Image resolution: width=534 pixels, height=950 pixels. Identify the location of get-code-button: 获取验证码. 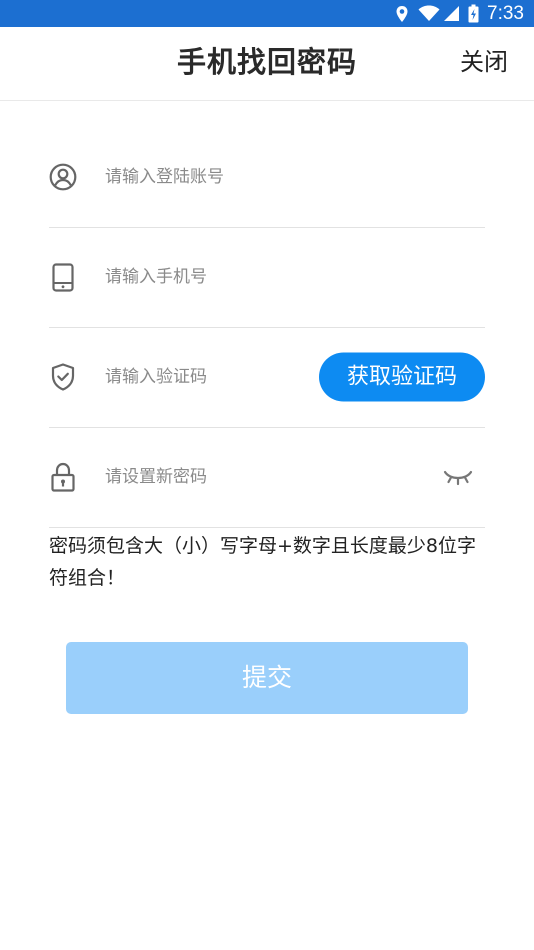
(402, 377).